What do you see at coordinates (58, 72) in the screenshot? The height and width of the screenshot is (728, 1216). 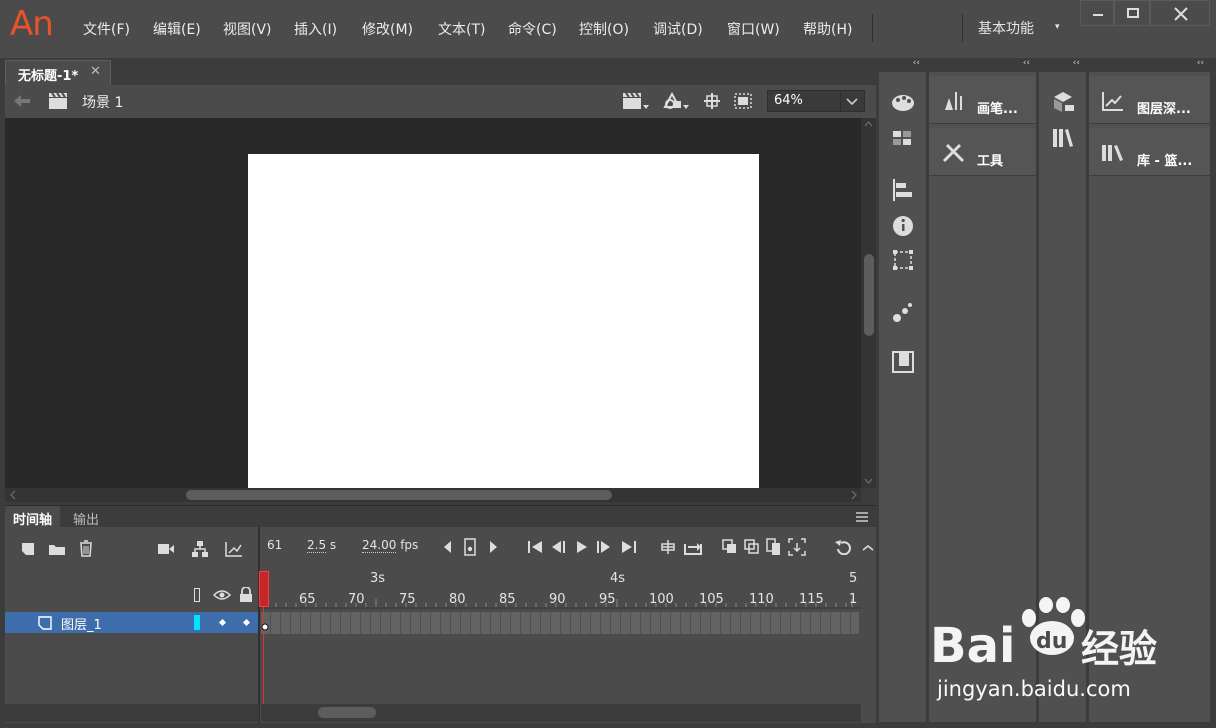 I see `document-tab: 无标题-1* ✕` at bounding box center [58, 72].